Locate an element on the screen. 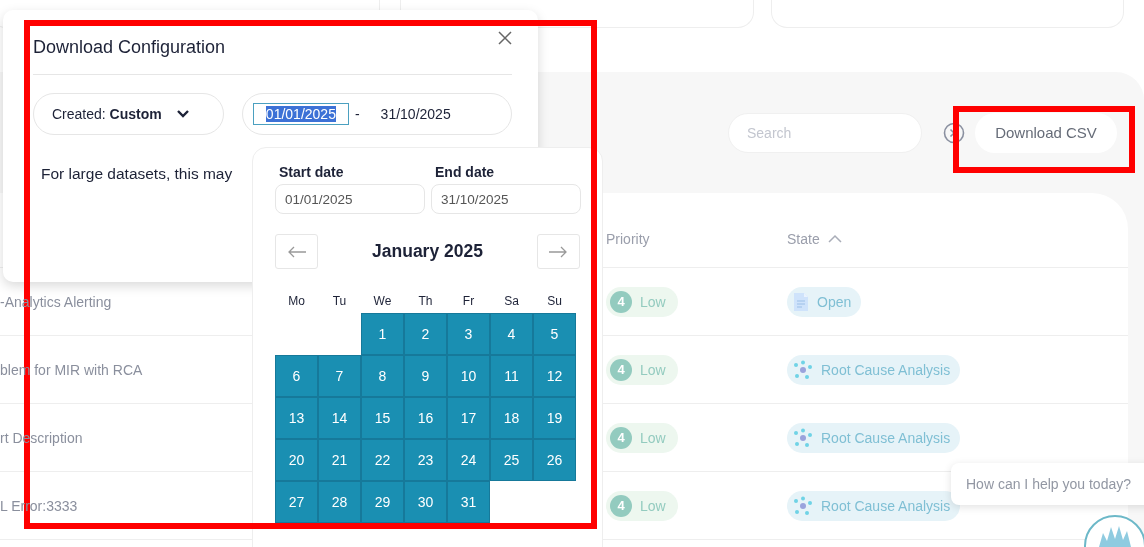 The width and height of the screenshot is (1144, 547). state-badge: Open is located at coordinates (824, 301).